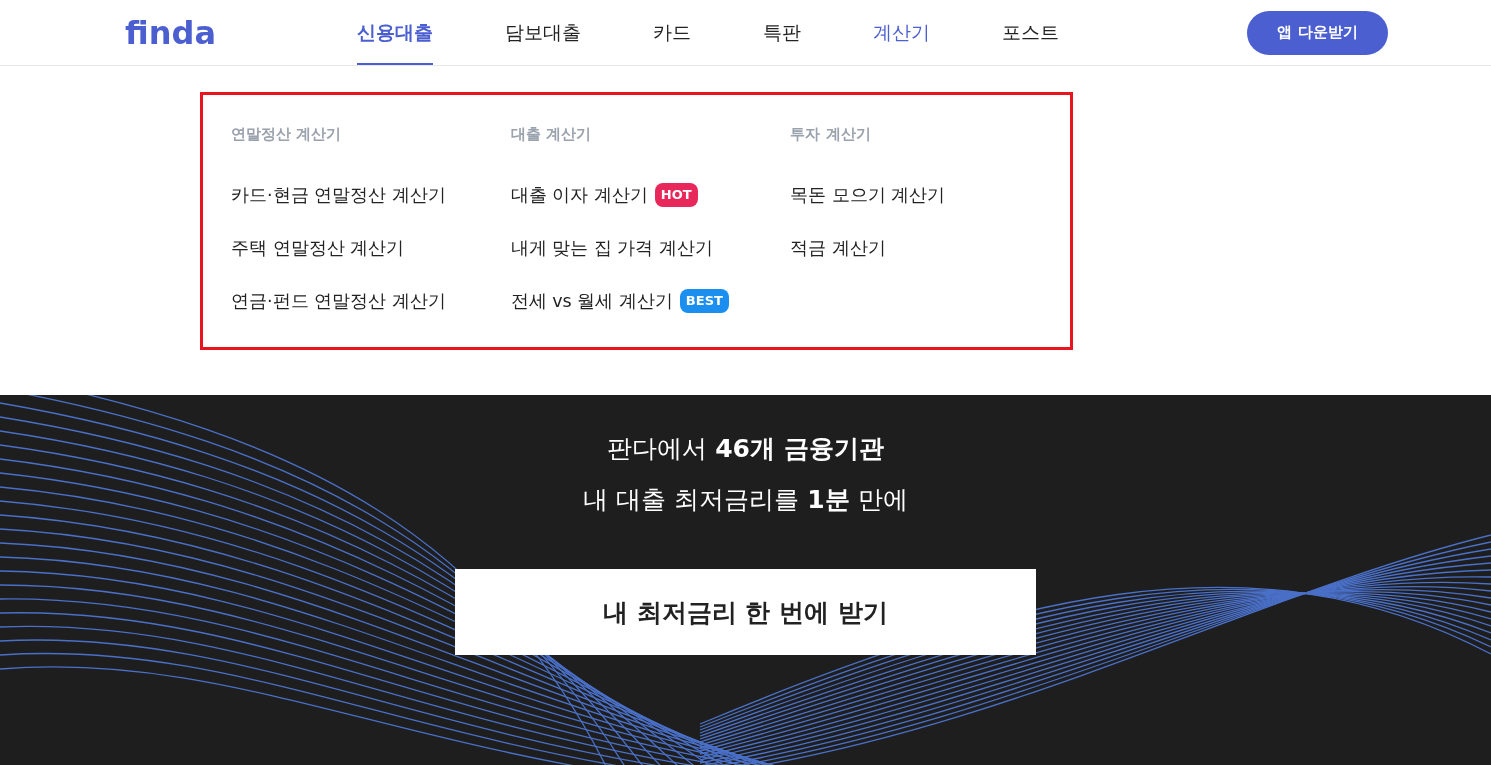  What do you see at coordinates (395, 32) in the screenshot?
I see `nav-tab: 신용대출` at bounding box center [395, 32].